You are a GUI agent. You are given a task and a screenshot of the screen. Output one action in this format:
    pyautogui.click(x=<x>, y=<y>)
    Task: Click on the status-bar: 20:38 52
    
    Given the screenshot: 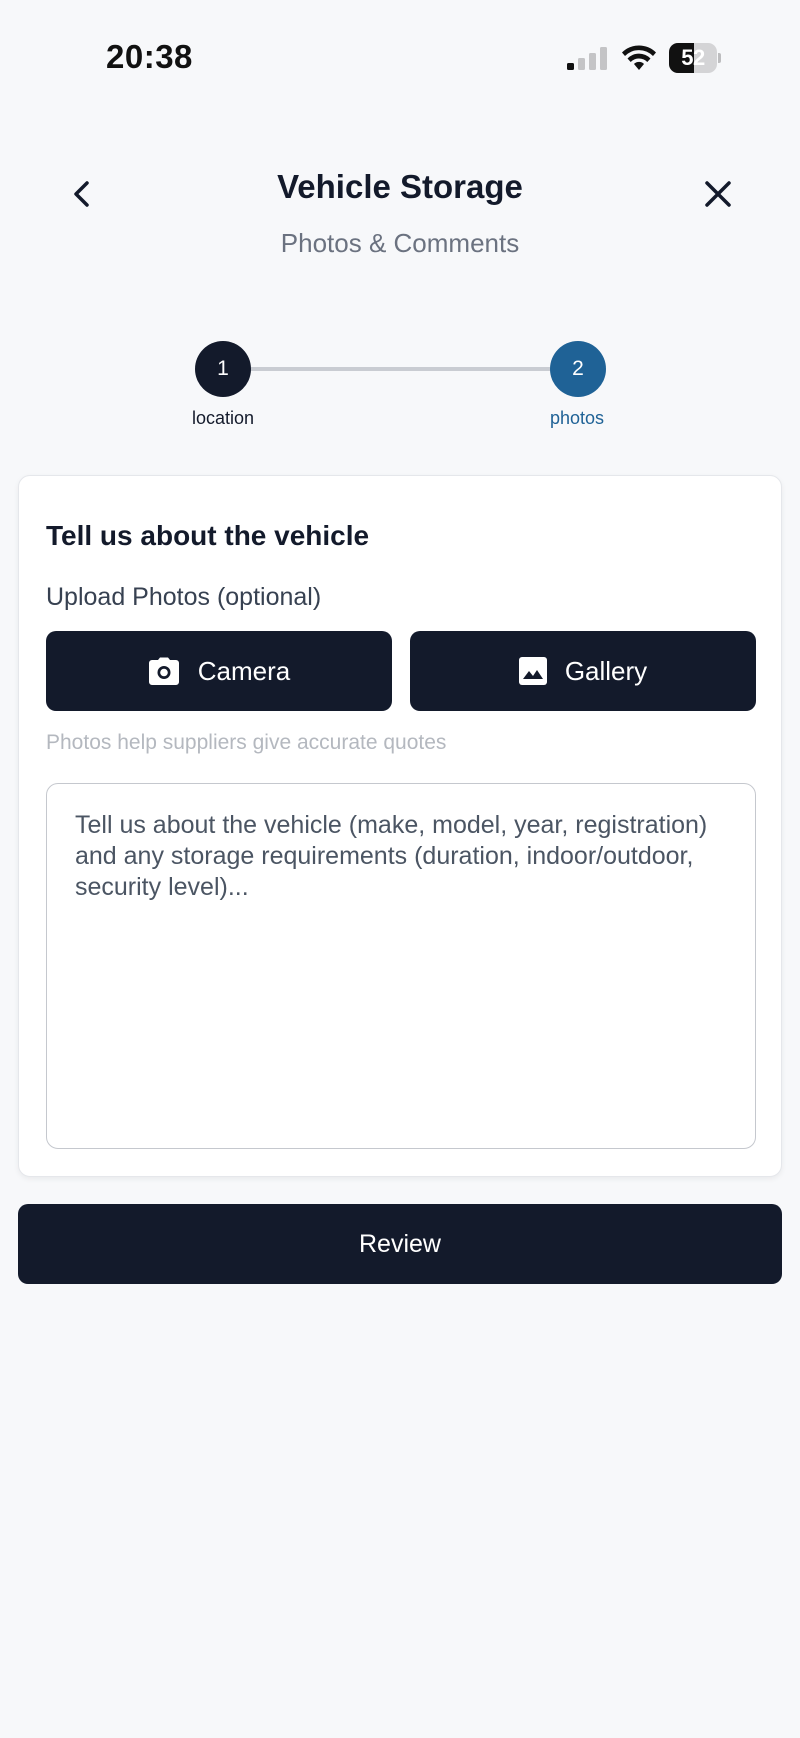 What is the action you would take?
    pyautogui.click(x=400, y=60)
    